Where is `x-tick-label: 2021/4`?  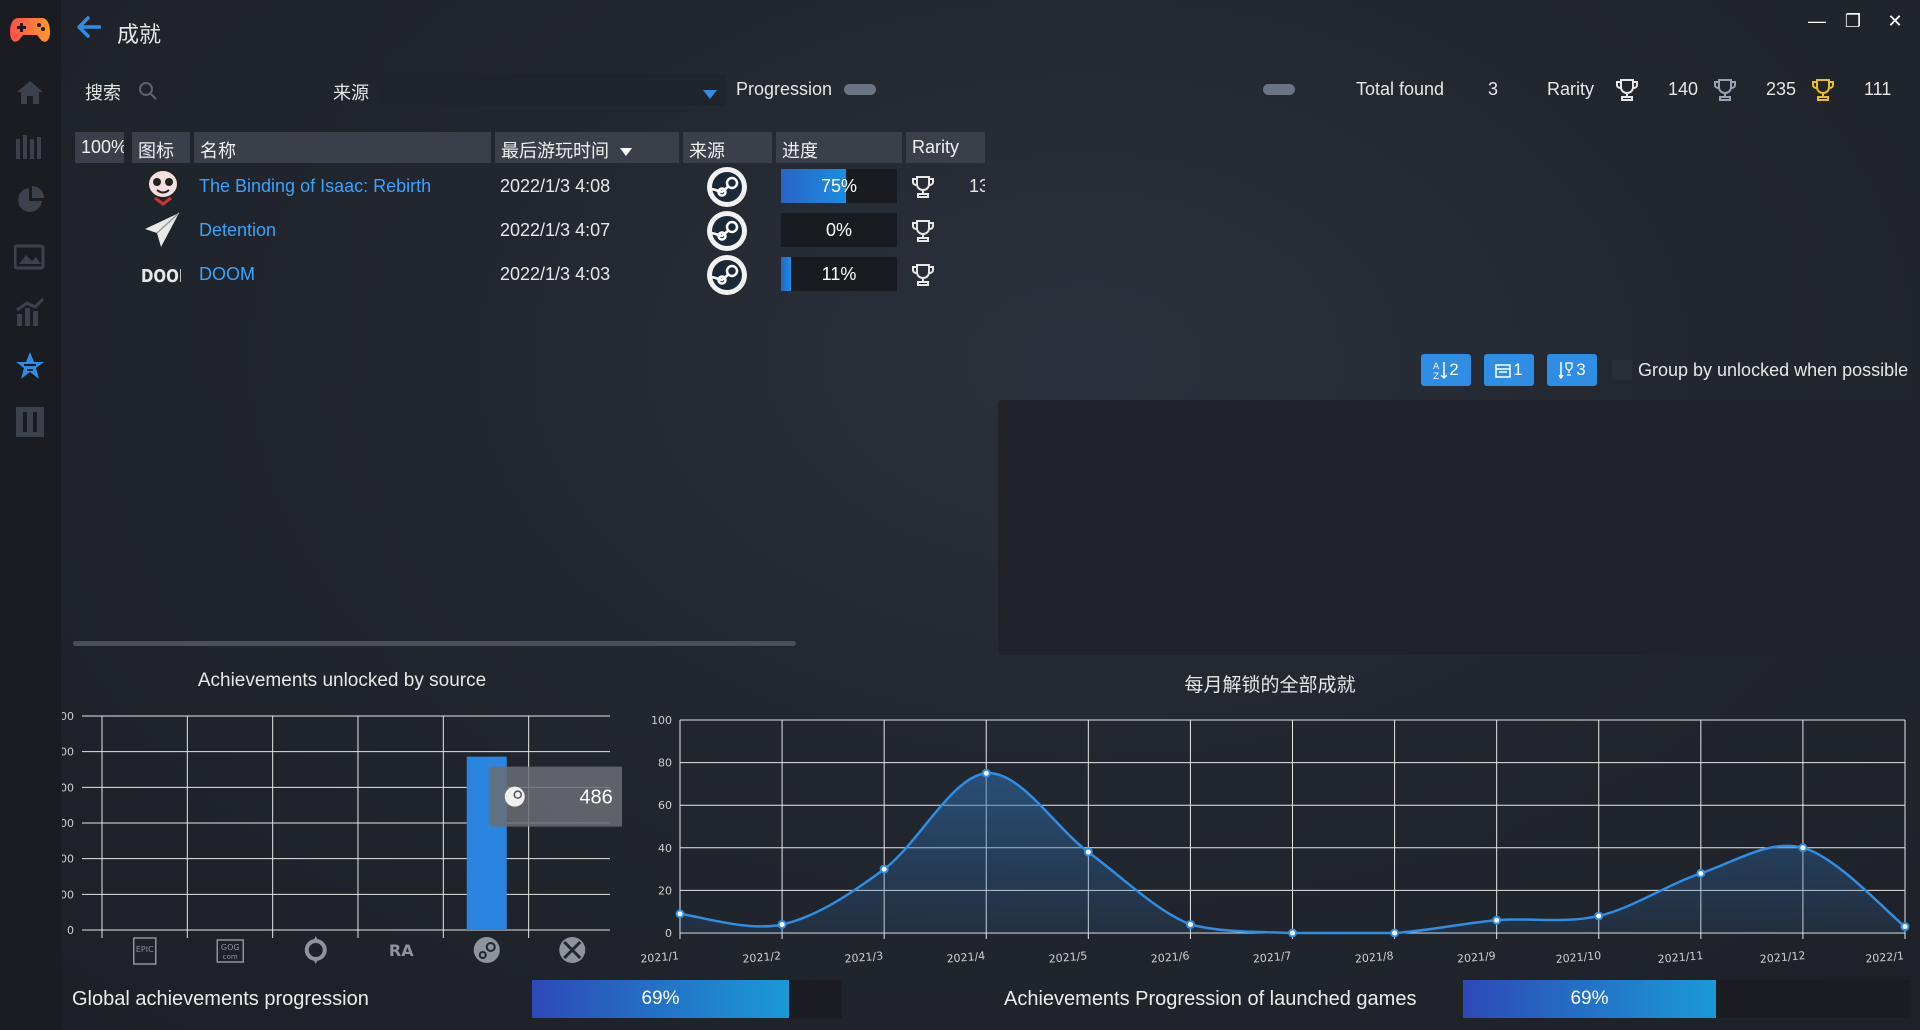
x-tick-label: 2021/4 is located at coordinates (966, 957).